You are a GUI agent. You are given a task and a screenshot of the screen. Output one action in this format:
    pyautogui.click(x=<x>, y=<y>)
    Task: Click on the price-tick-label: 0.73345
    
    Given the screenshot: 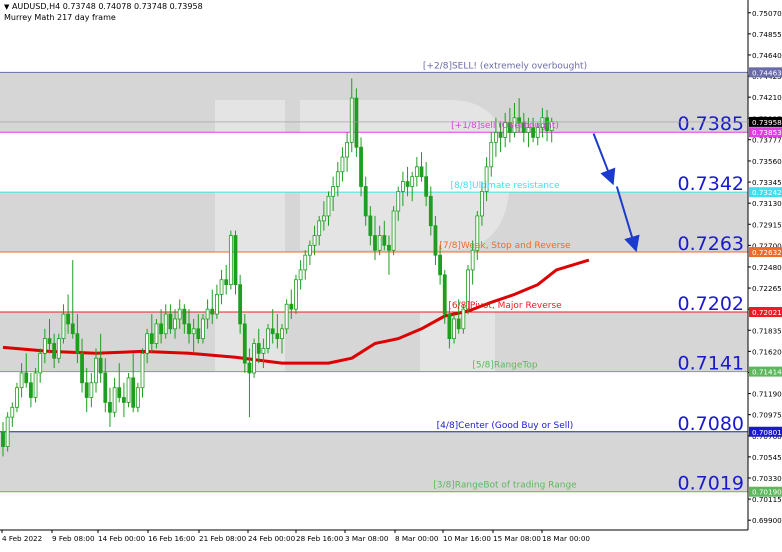 What is the action you would take?
    pyautogui.click(x=767, y=182)
    